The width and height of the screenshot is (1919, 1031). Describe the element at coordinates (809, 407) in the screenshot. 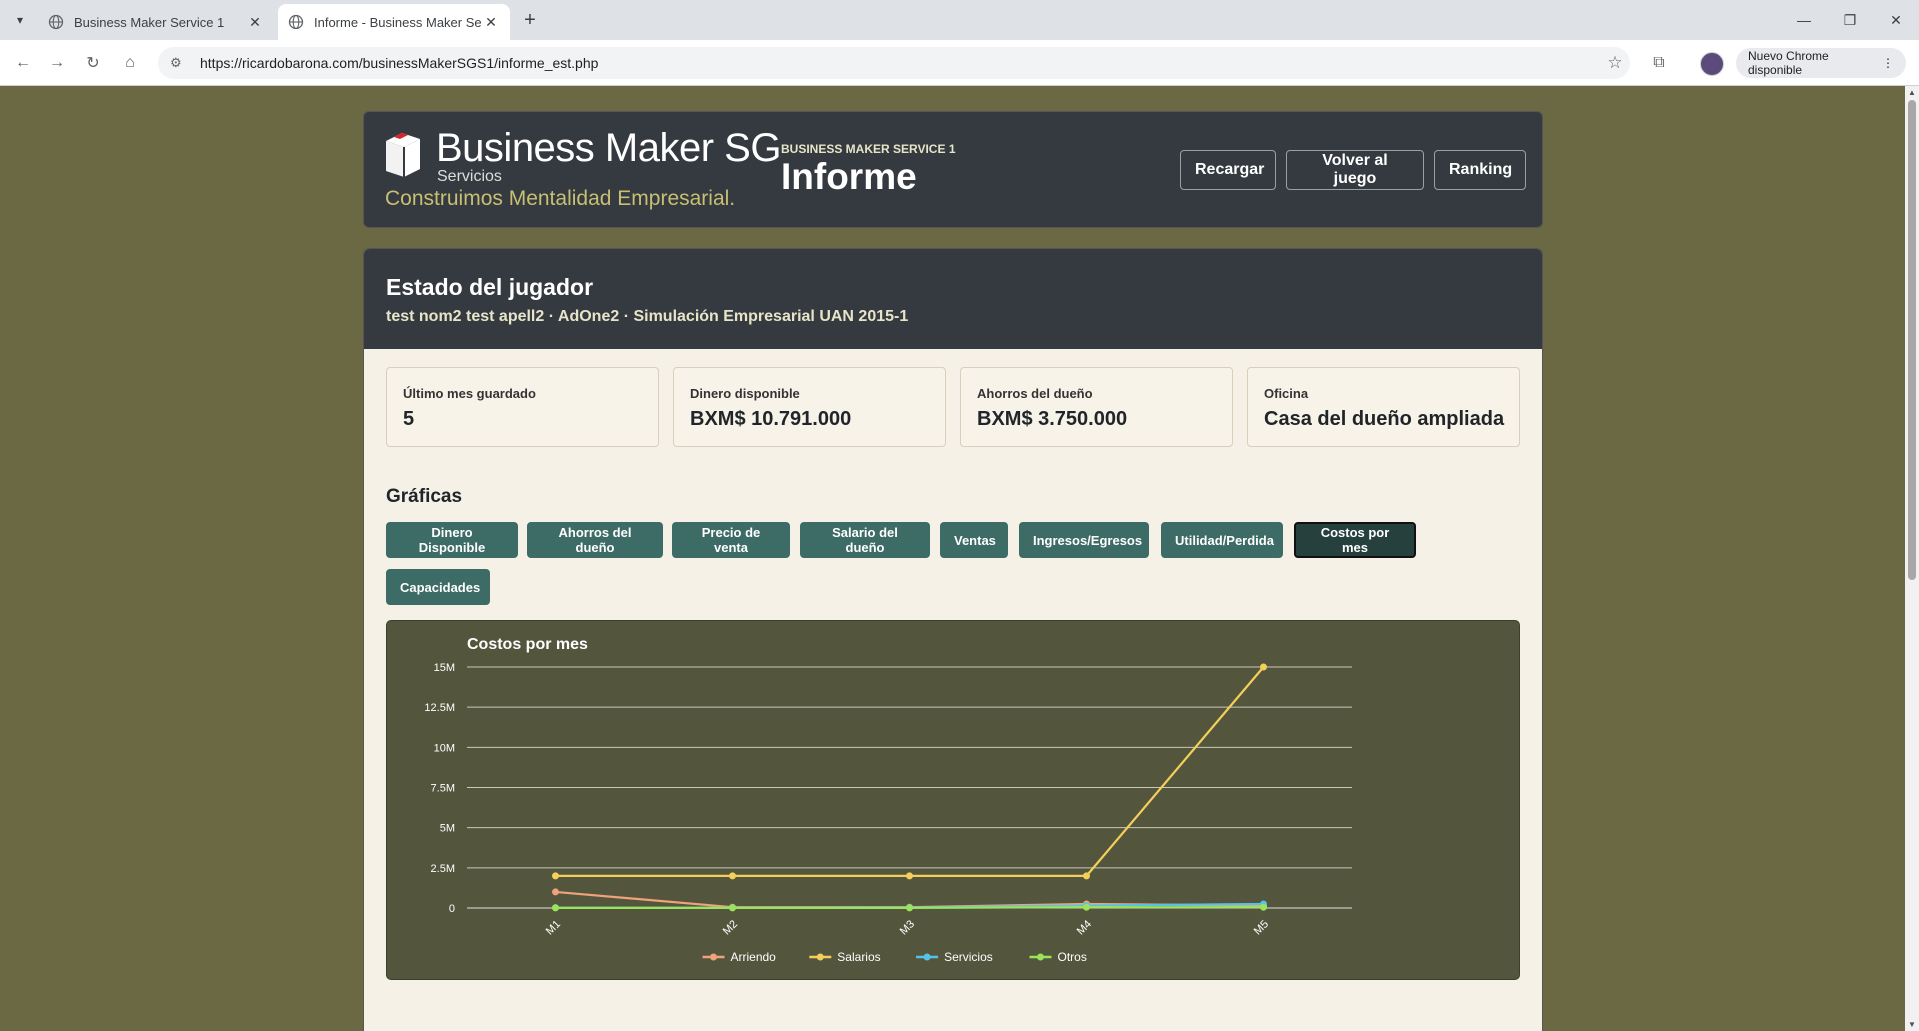

I see `stat-available-money: Dinero disponible BXM$ 10.791.000` at that location.